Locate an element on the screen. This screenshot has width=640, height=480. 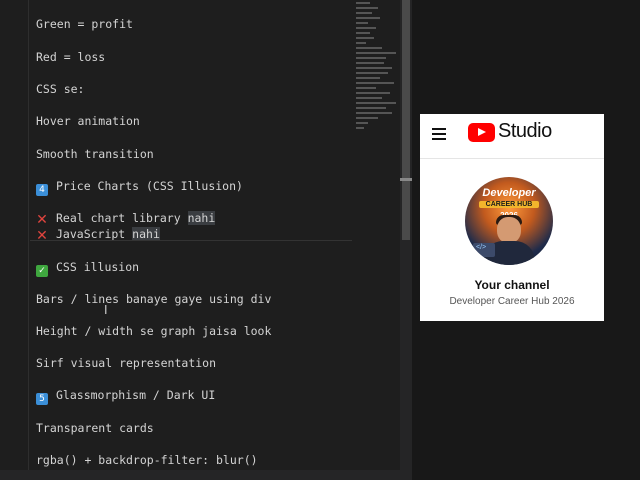
avatar-subtitle: CAREER HUB is located at coordinates (509, 204).